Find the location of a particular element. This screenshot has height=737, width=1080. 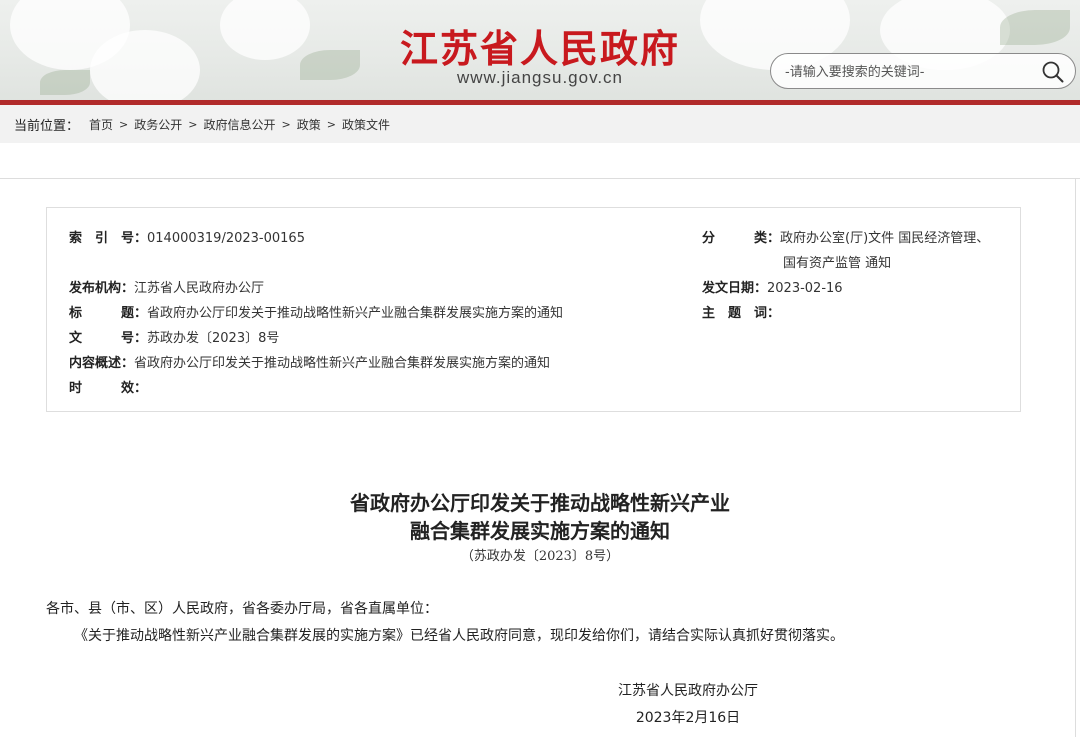

meta-key: 主 题 词： is located at coordinates (741, 313).